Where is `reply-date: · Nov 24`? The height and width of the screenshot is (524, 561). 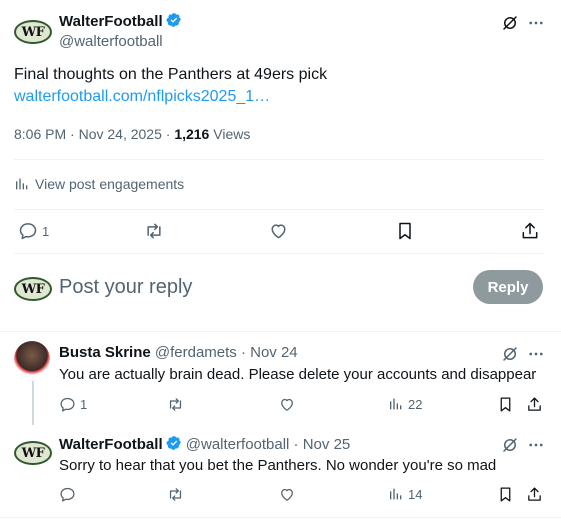
reply-date: · Nov 24 is located at coordinates (267, 352).